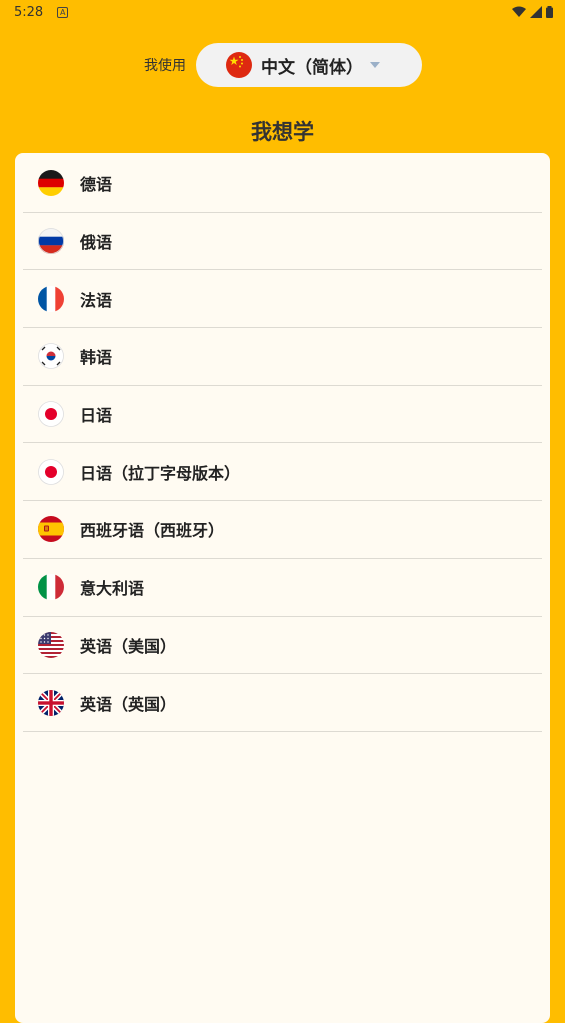 The image size is (565, 1023). I want to click on language-item-label: 意大利语, so click(112, 589).